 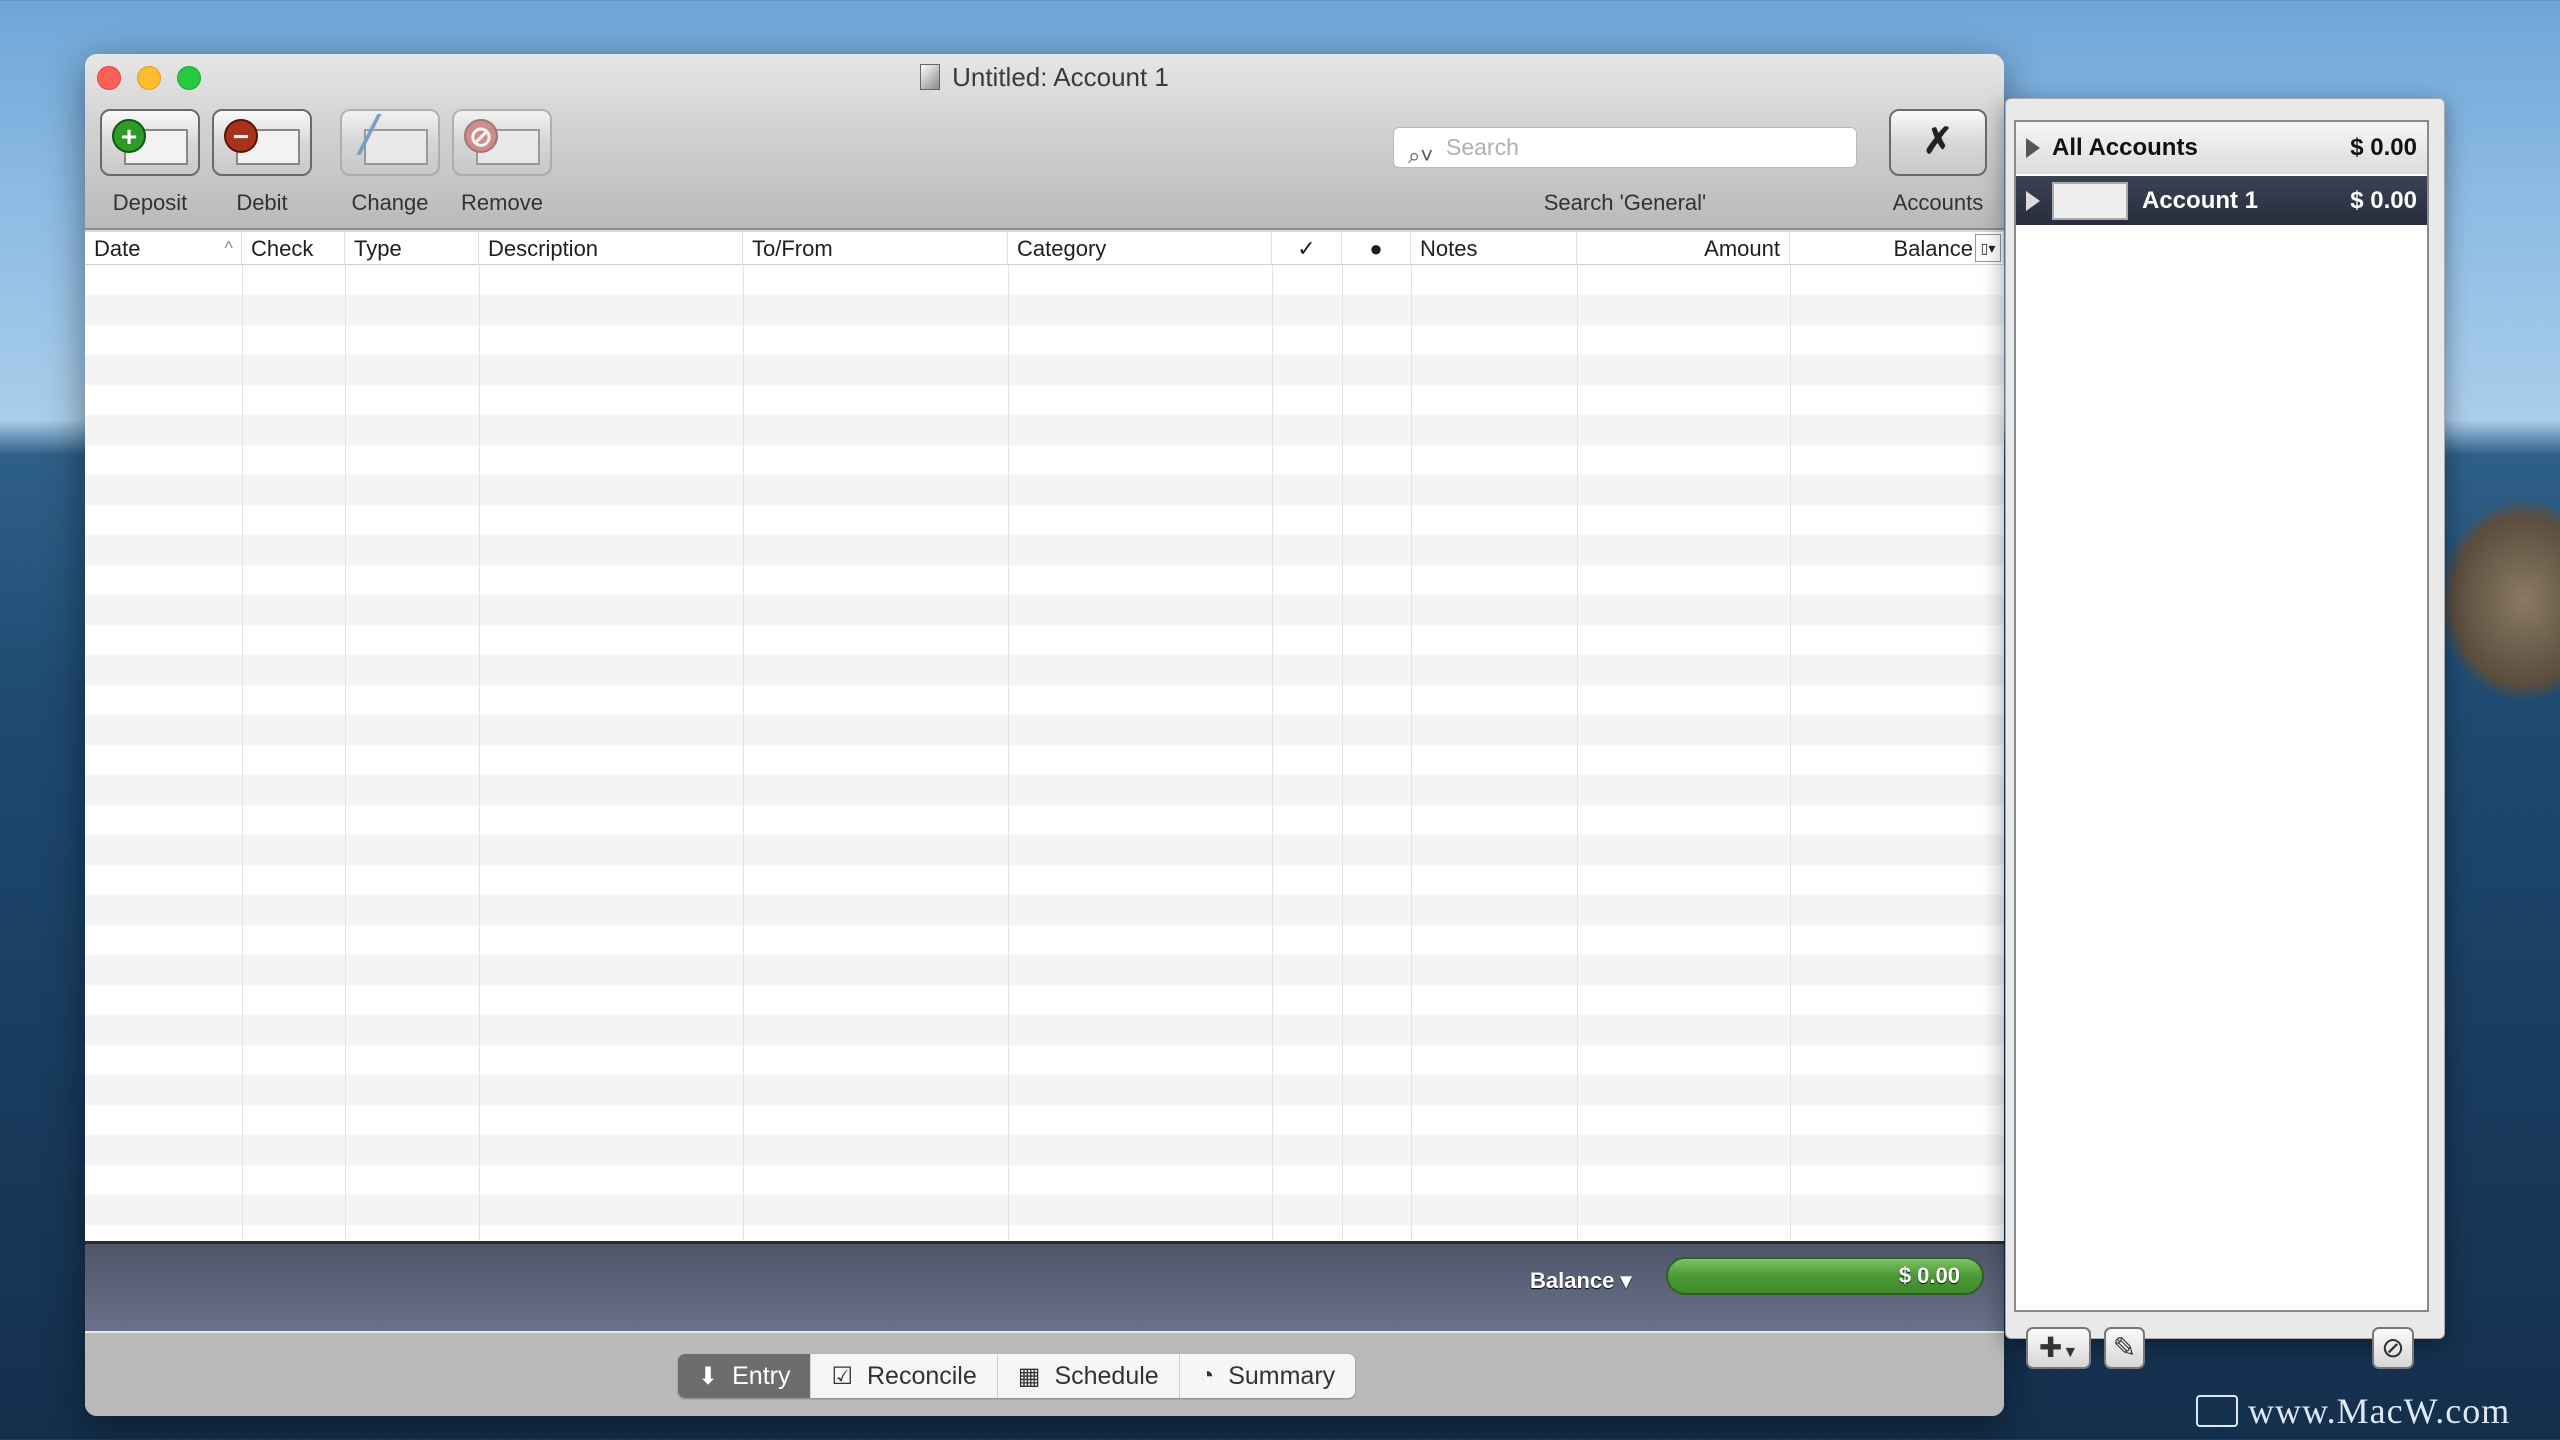 What do you see at coordinates (1106, 1375) in the screenshot?
I see `tab-label: Schedule` at bounding box center [1106, 1375].